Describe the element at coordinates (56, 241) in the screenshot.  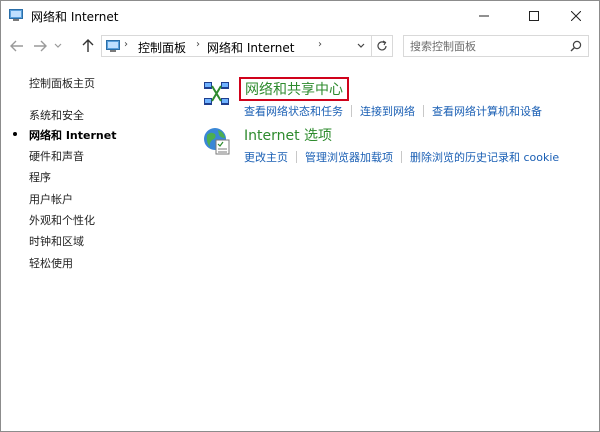
I see `nav-clock-region: 时钟和区域` at that location.